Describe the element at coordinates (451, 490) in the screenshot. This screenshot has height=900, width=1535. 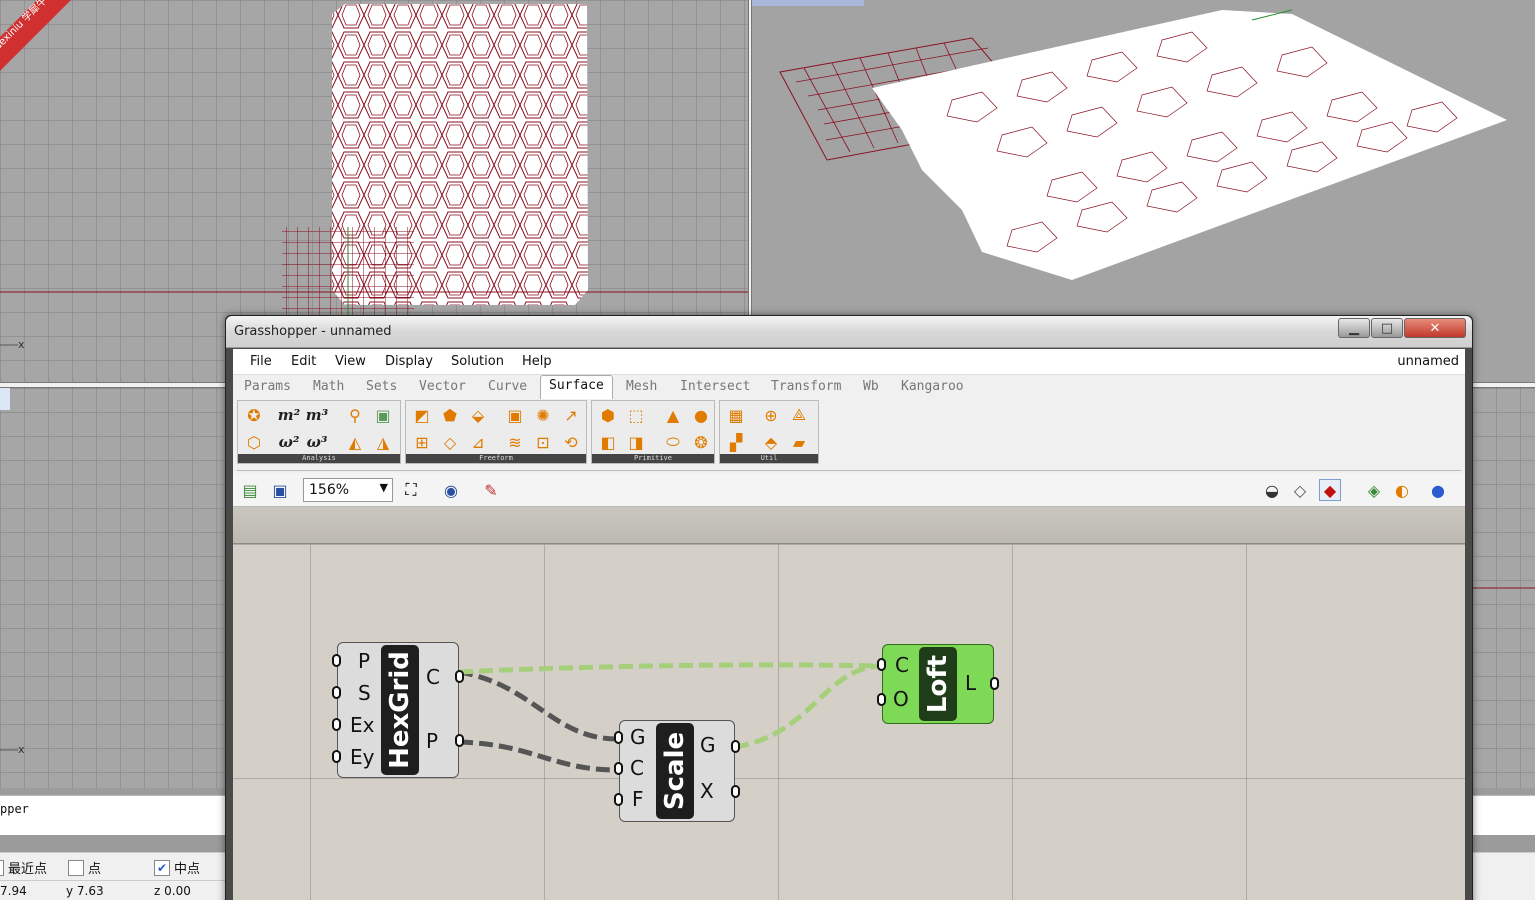
I see `preview-eye-icon: ◉` at that location.